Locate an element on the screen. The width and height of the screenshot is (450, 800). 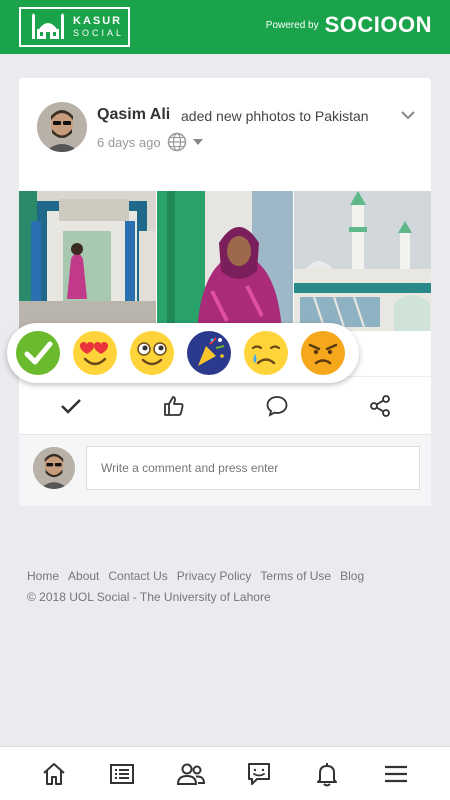
sad-face-icon is located at coordinates (266, 353).